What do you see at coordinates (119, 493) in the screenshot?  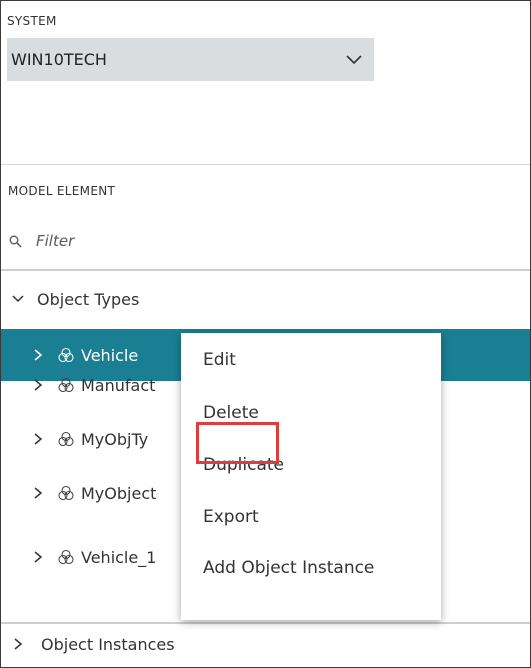 I see `tree-item-label: MyObject` at bounding box center [119, 493].